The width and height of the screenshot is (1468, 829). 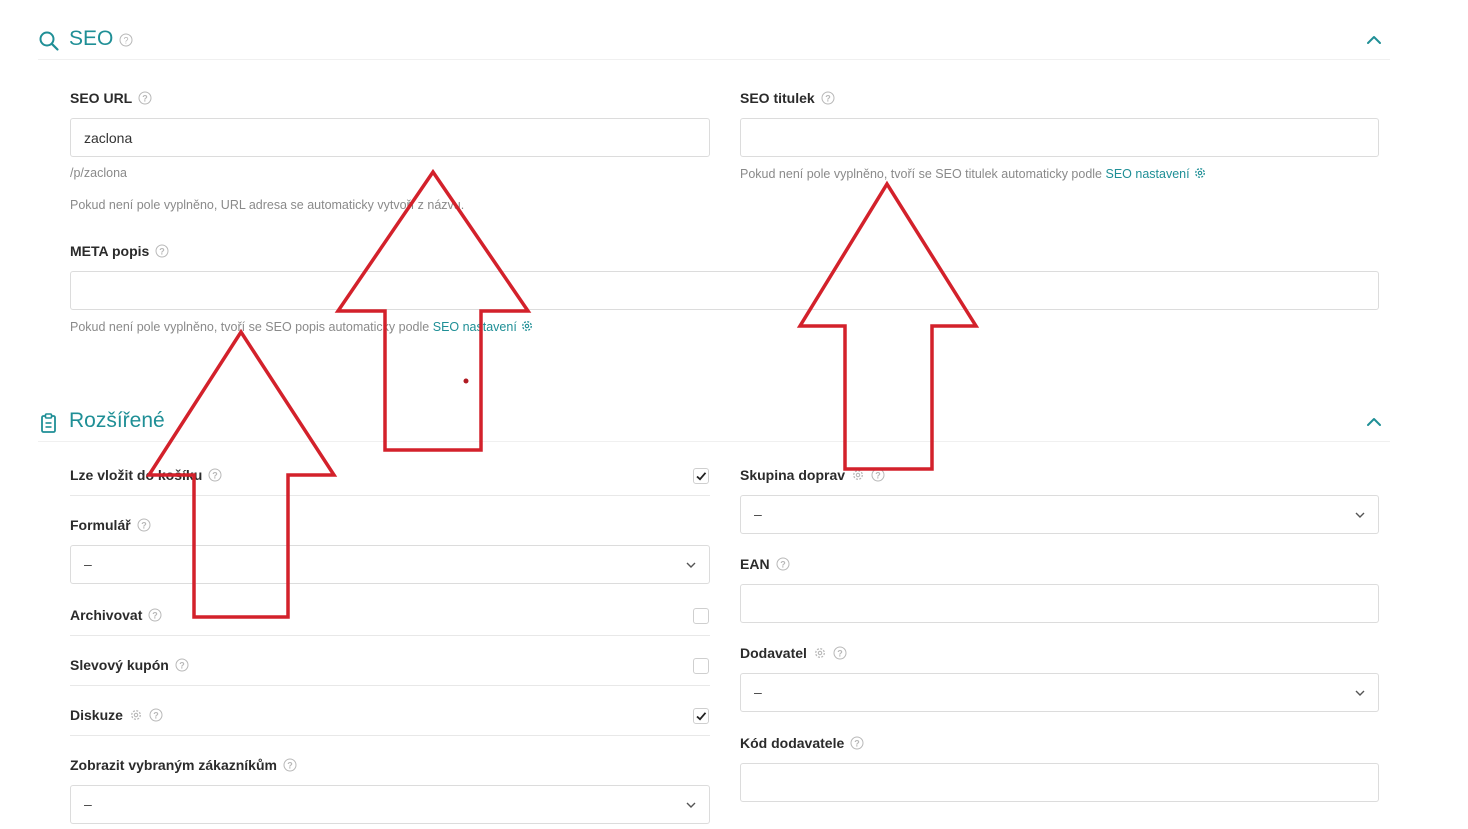 I want to click on form-select-value: –, so click(x=88, y=564).